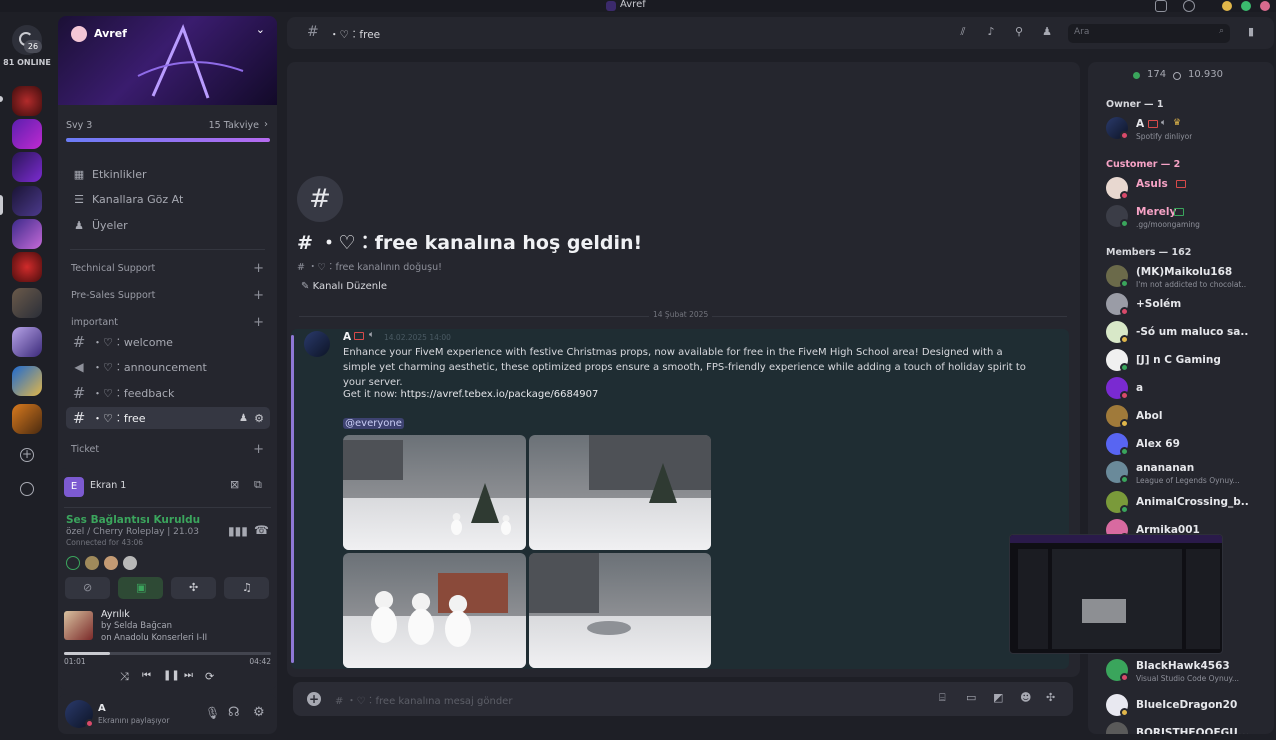 The height and width of the screenshot is (740, 1276). I want to click on screen-share-button: ▣, so click(140, 588).